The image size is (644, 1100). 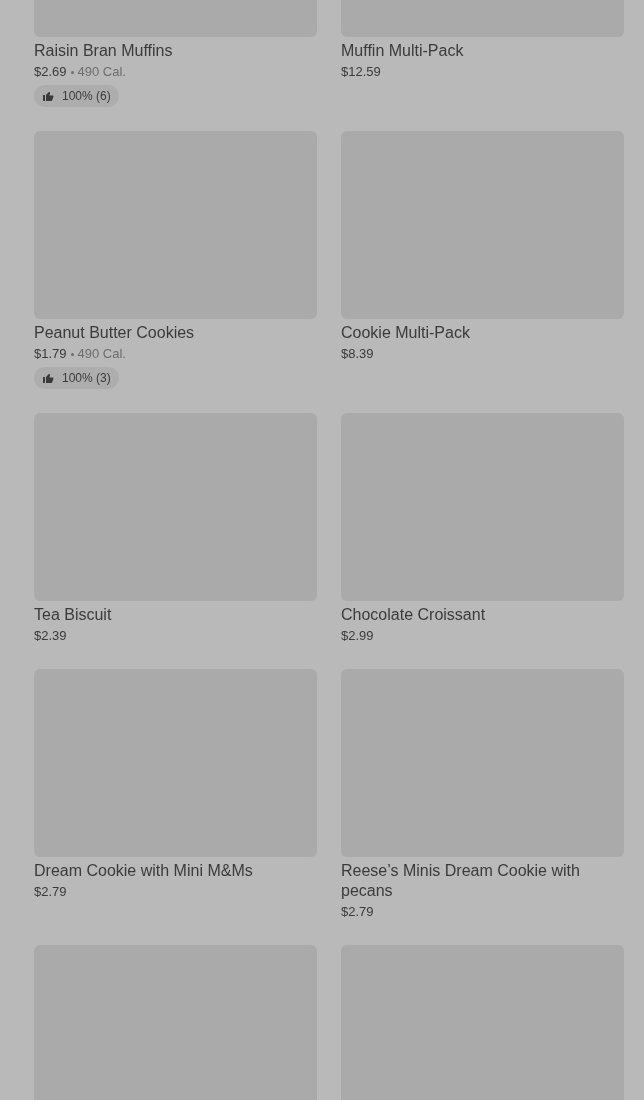 What do you see at coordinates (482, 333) in the screenshot?
I see `product-name: Cookie Multi-Pack` at bounding box center [482, 333].